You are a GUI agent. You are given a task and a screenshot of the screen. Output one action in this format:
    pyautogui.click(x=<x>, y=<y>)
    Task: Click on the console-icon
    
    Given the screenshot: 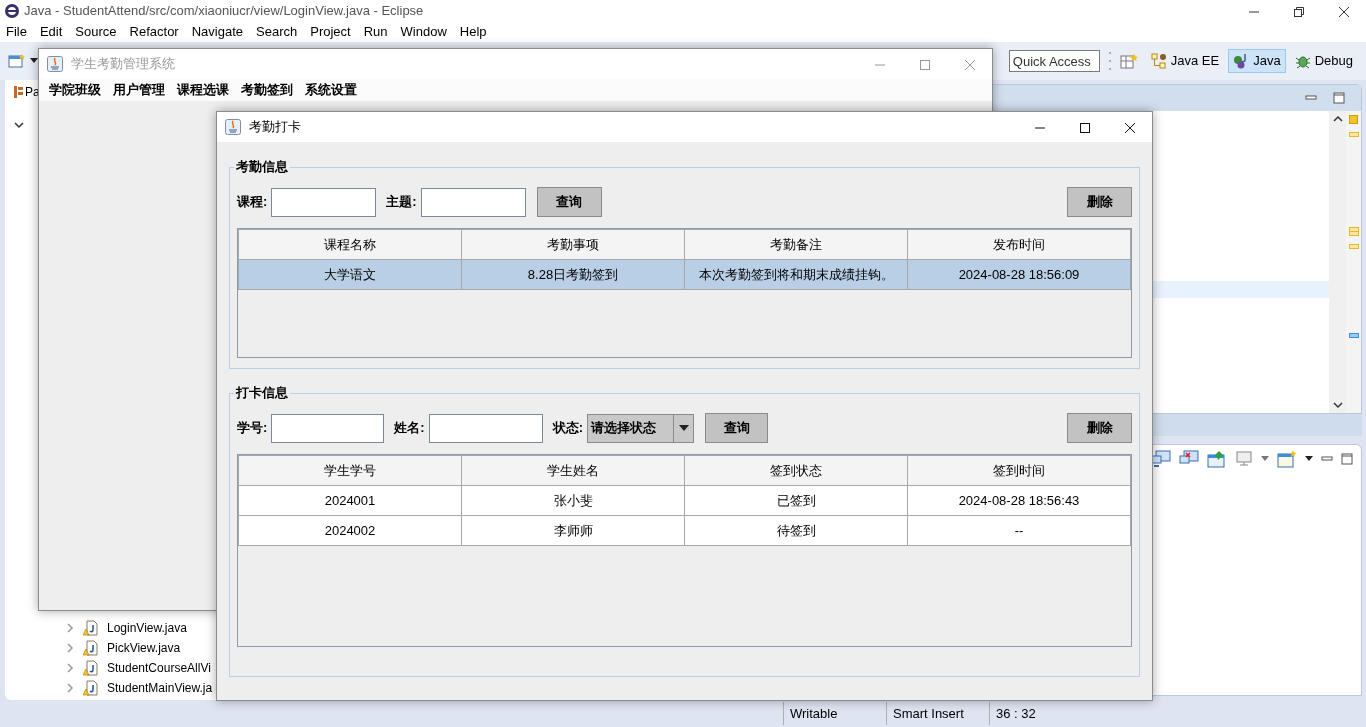 What is the action you would take?
    pyautogui.click(x=1161, y=459)
    